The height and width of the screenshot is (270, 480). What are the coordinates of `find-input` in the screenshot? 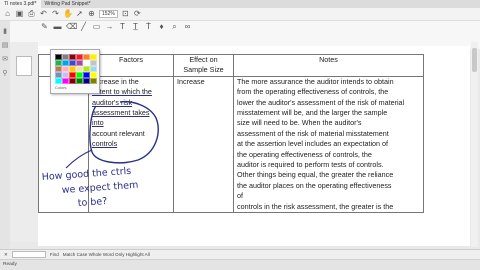 It's located at (28, 254).